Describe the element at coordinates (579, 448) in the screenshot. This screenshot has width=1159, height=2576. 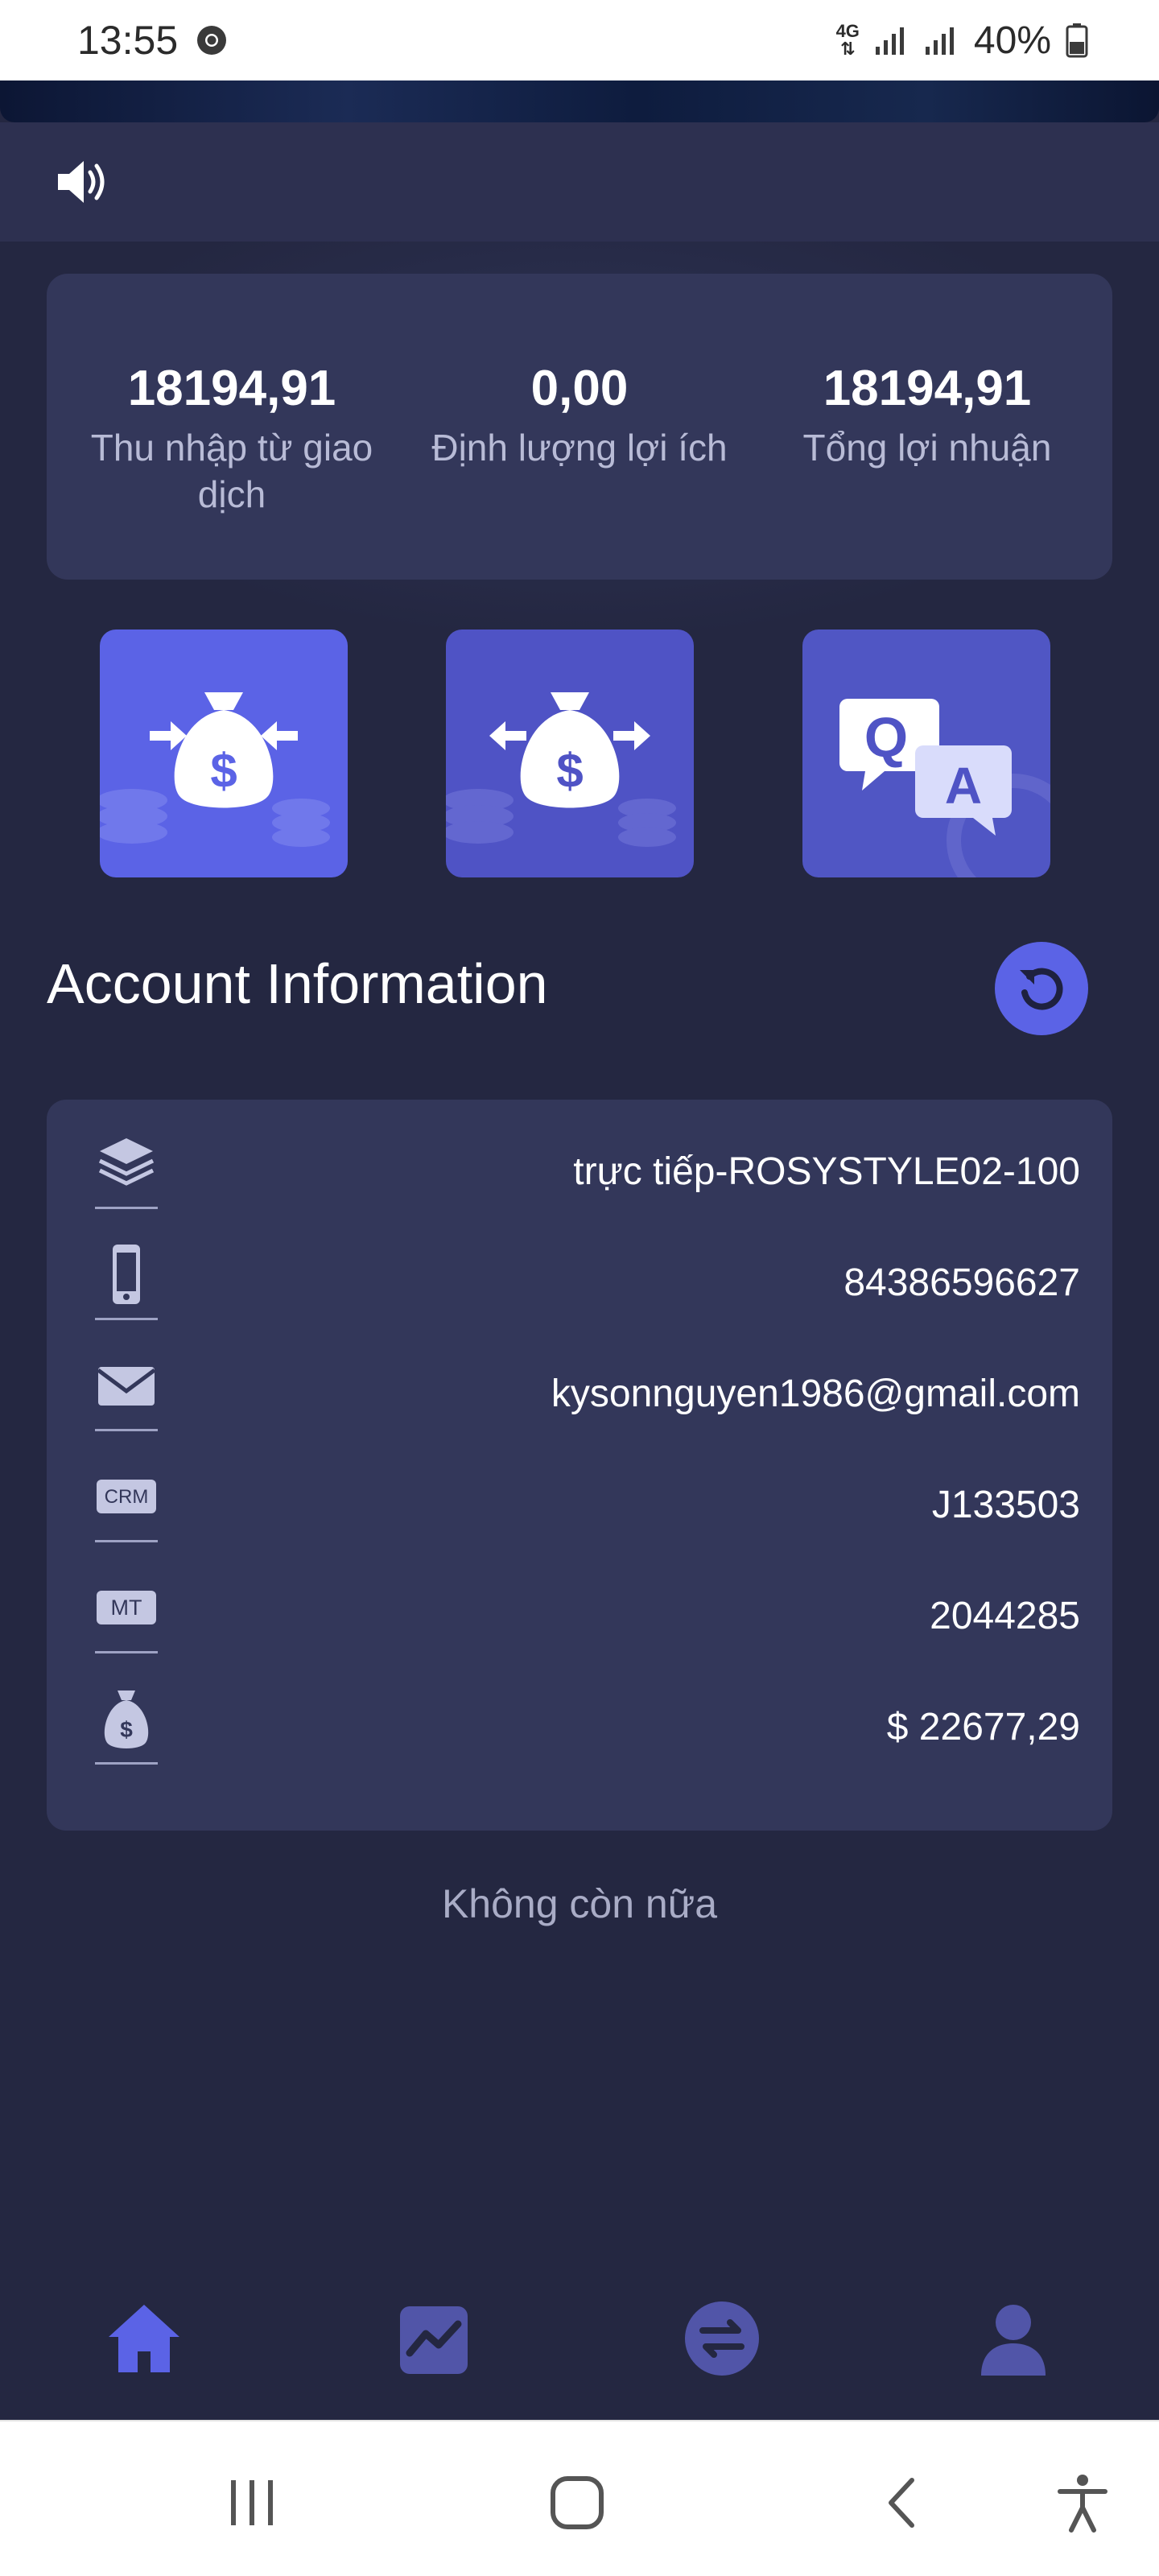
I see `summary-label: Định lượng lợi ích` at that location.